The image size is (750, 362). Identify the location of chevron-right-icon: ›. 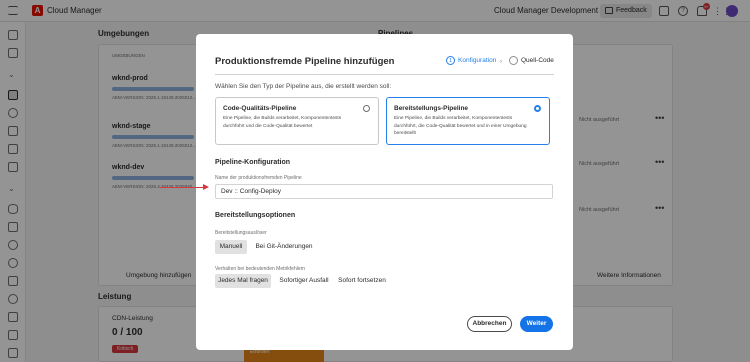
(501, 62).